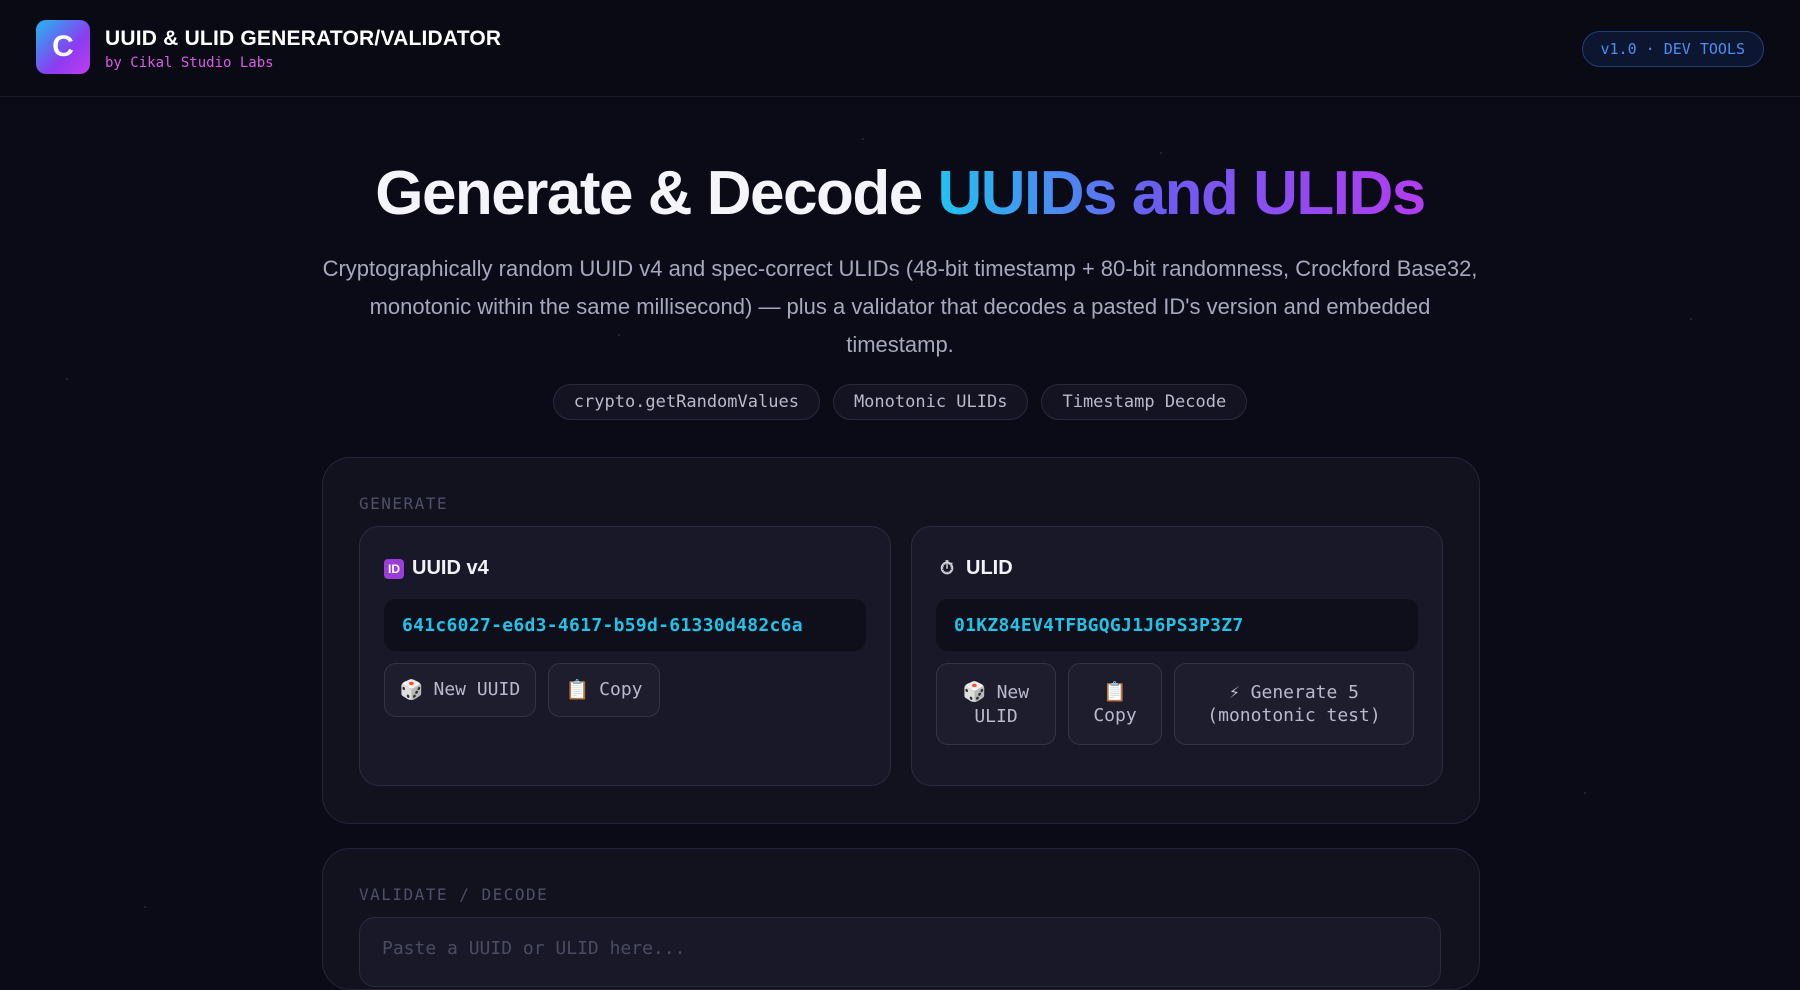 This screenshot has width=1800, height=990. Describe the element at coordinates (625, 625) in the screenshot. I see `uuid-value: 641c6027-e6d3-4617-b59d-61330d482c6a` at that location.